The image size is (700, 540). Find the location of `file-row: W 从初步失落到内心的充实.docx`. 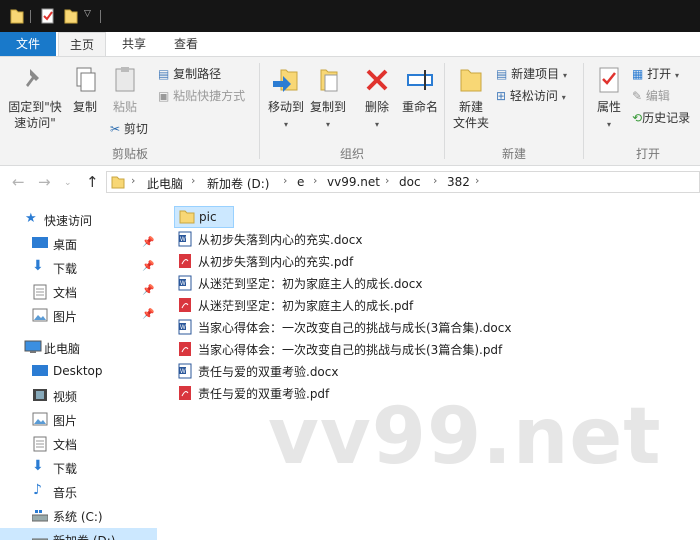

file-row: W 从初步失落到内心的充实.docx is located at coordinates (374, 239).